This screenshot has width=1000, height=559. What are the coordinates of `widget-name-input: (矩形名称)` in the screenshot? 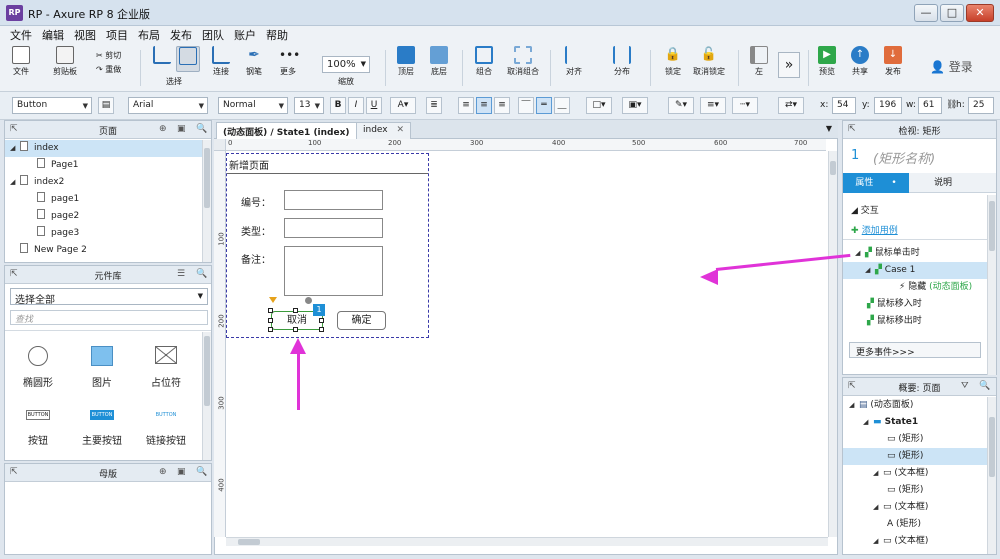 It's located at (904, 157).